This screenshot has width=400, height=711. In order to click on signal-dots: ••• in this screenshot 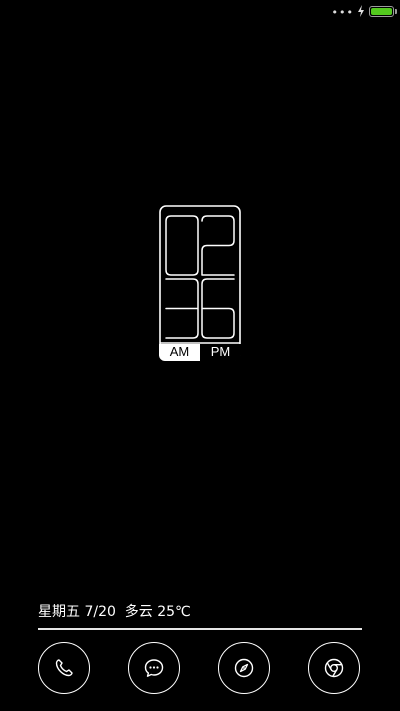, I will do `click(342, 12)`.